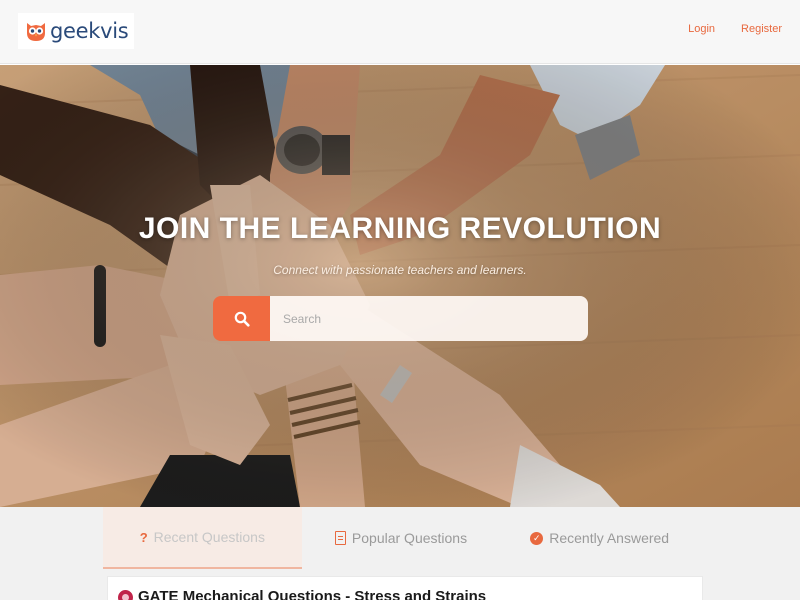  Describe the element at coordinates (609, 538) in the screenshot. I see `tab-label: Recently Answered` at that location.